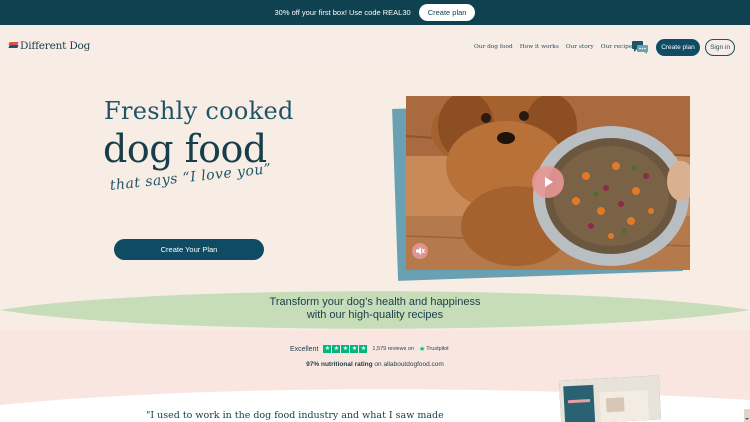 The image size is (750, 422). Describe the element at coordinates (189, 249) in the screenshot. I see `create-your-plan-button: Create Your Plan` at that location.